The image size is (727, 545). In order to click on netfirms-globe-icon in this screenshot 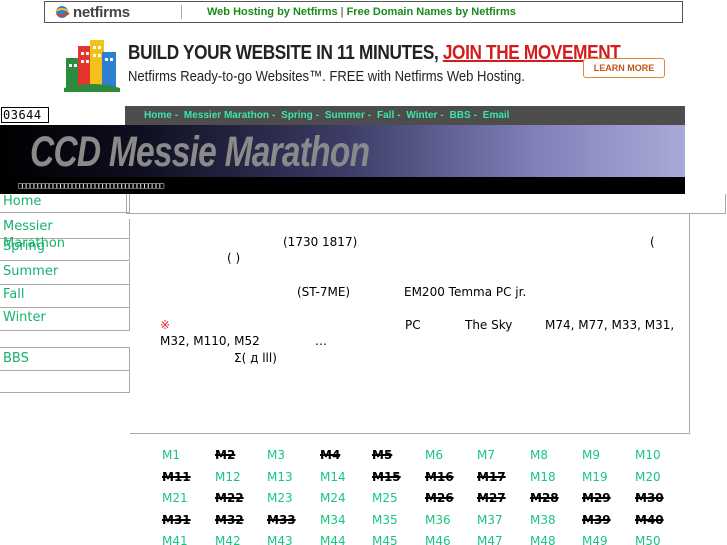, I will do `click(63, 12)`.